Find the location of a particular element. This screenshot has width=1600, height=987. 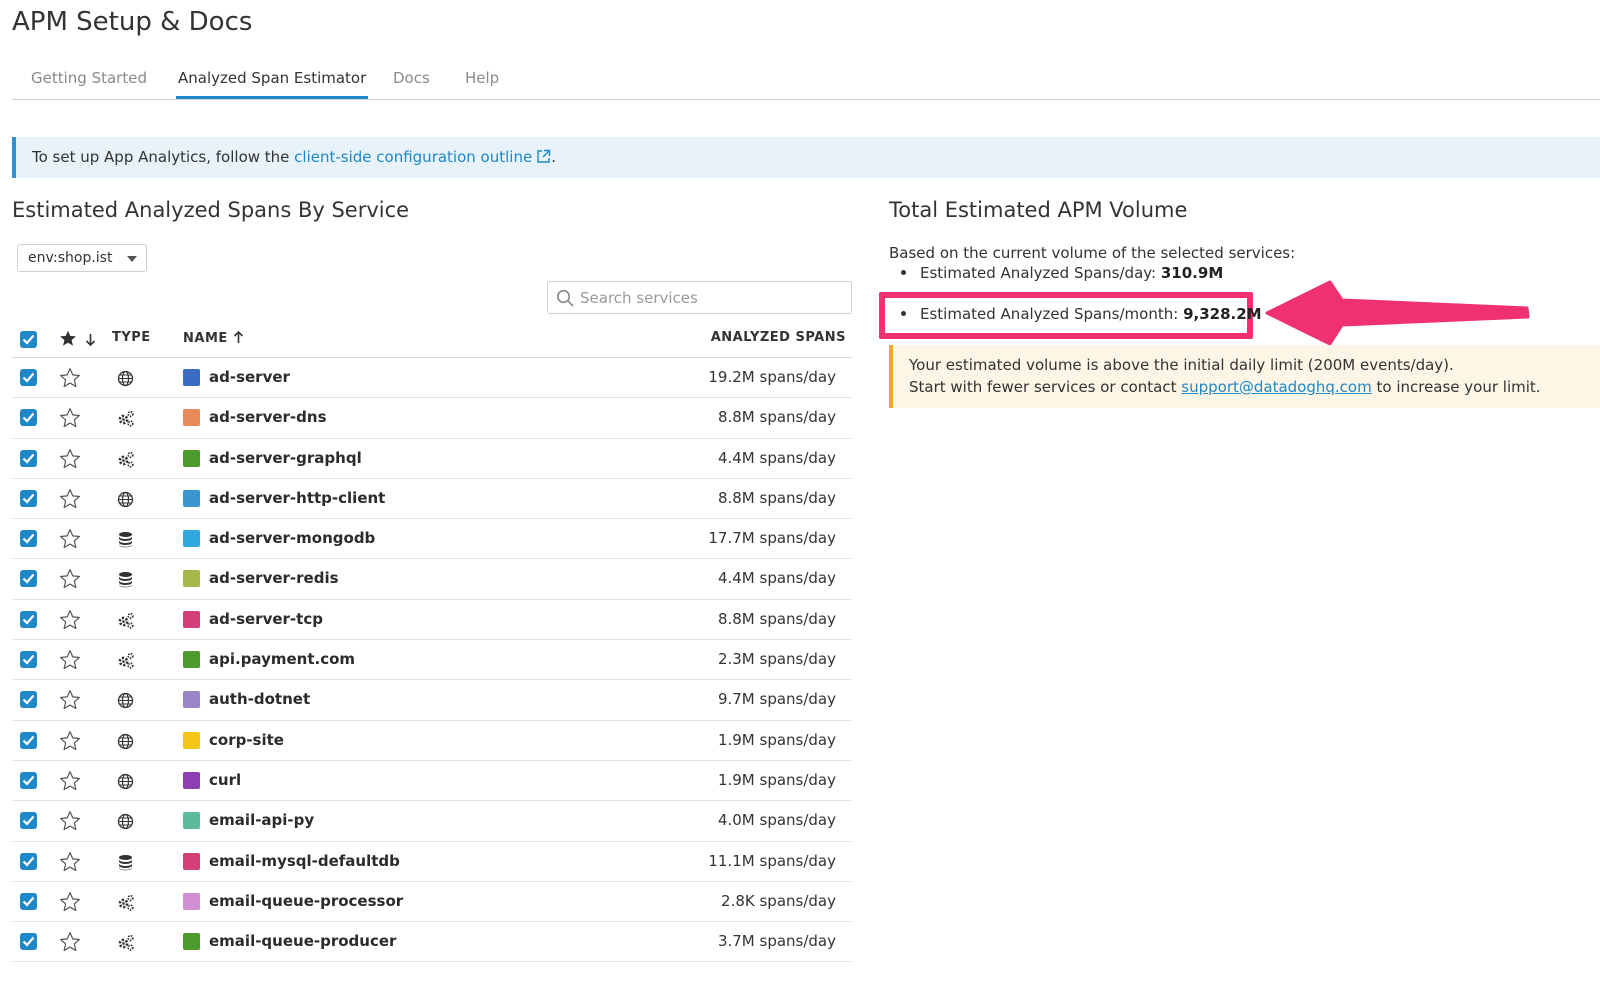

table-row: auth-dotnet 9.7M spans/day is located at coordinates (432, 700).